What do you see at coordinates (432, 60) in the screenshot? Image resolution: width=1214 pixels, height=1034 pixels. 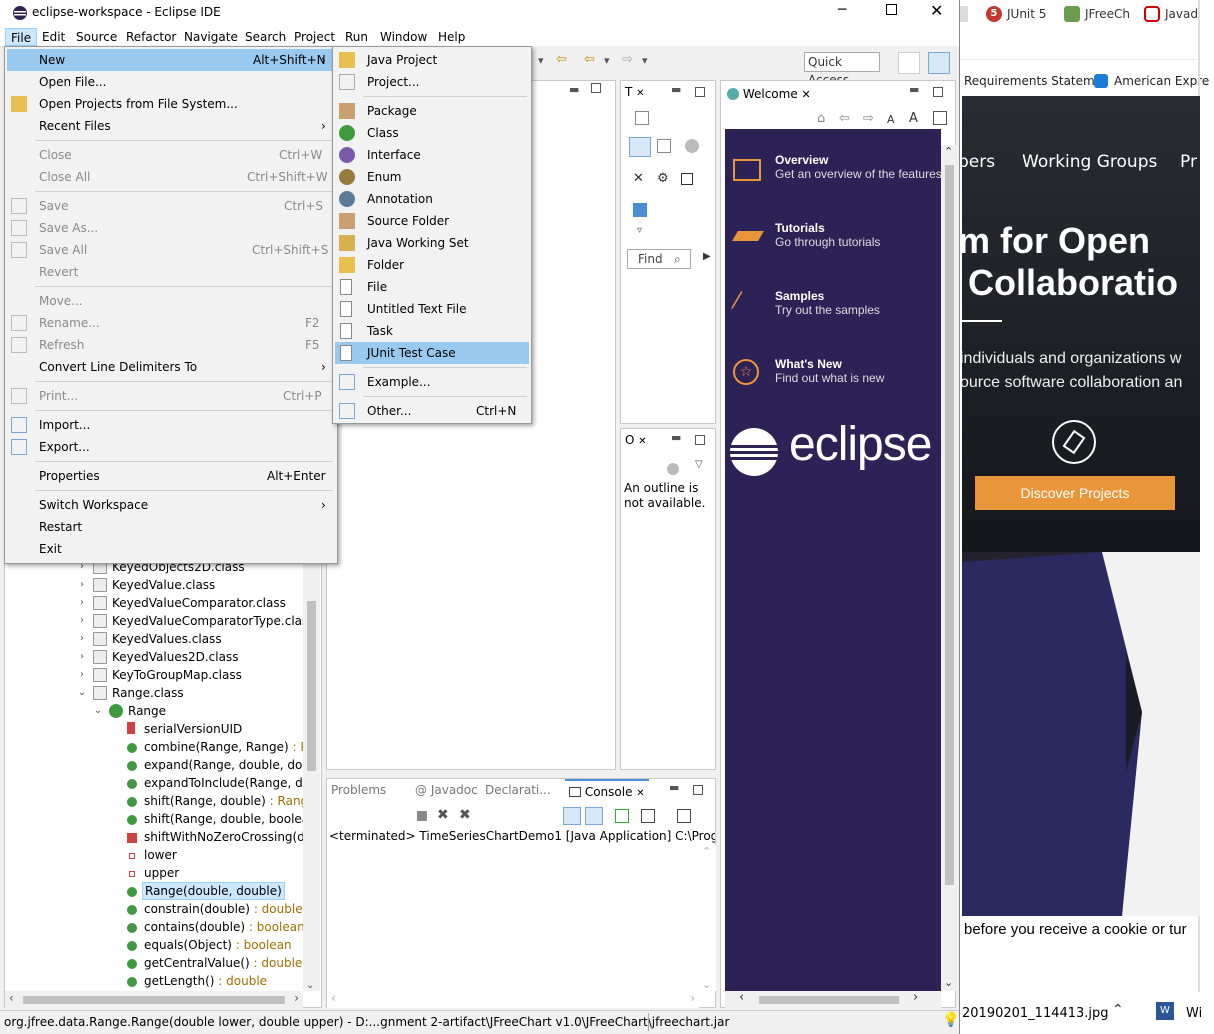 I see `menu-item-java-project: Java Project` at bounding box center [432, 60].